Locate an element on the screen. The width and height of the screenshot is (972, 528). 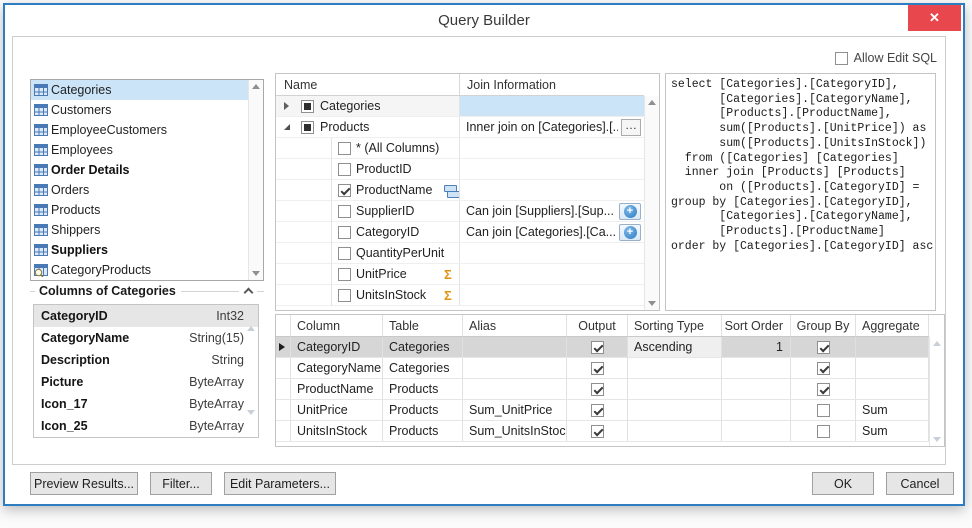
header-aggregate: Aggregate is located at coordinates (892, 325).